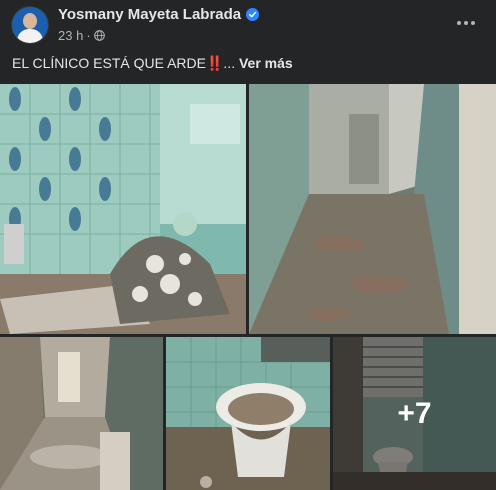  I want to click on post-meta: 23 h ·, so click(81, 35).